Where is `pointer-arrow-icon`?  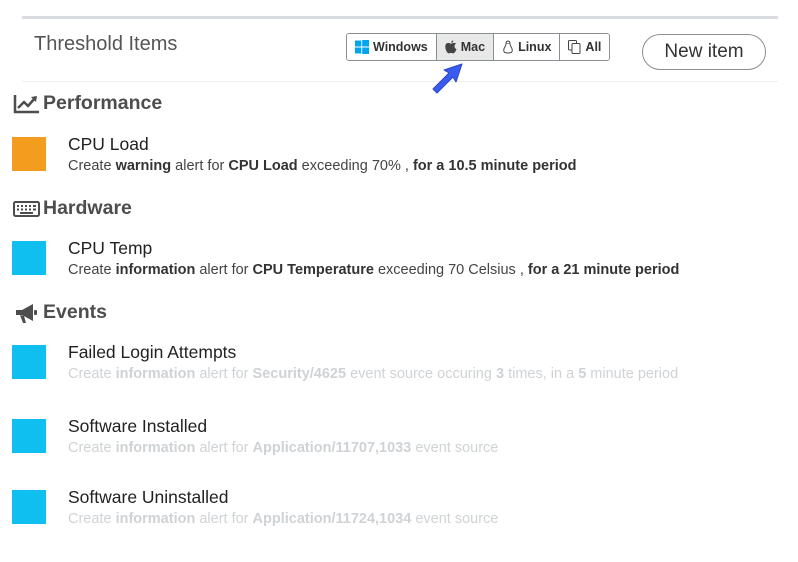
pointer-arrow-icon is located at coordinates (447, 78).